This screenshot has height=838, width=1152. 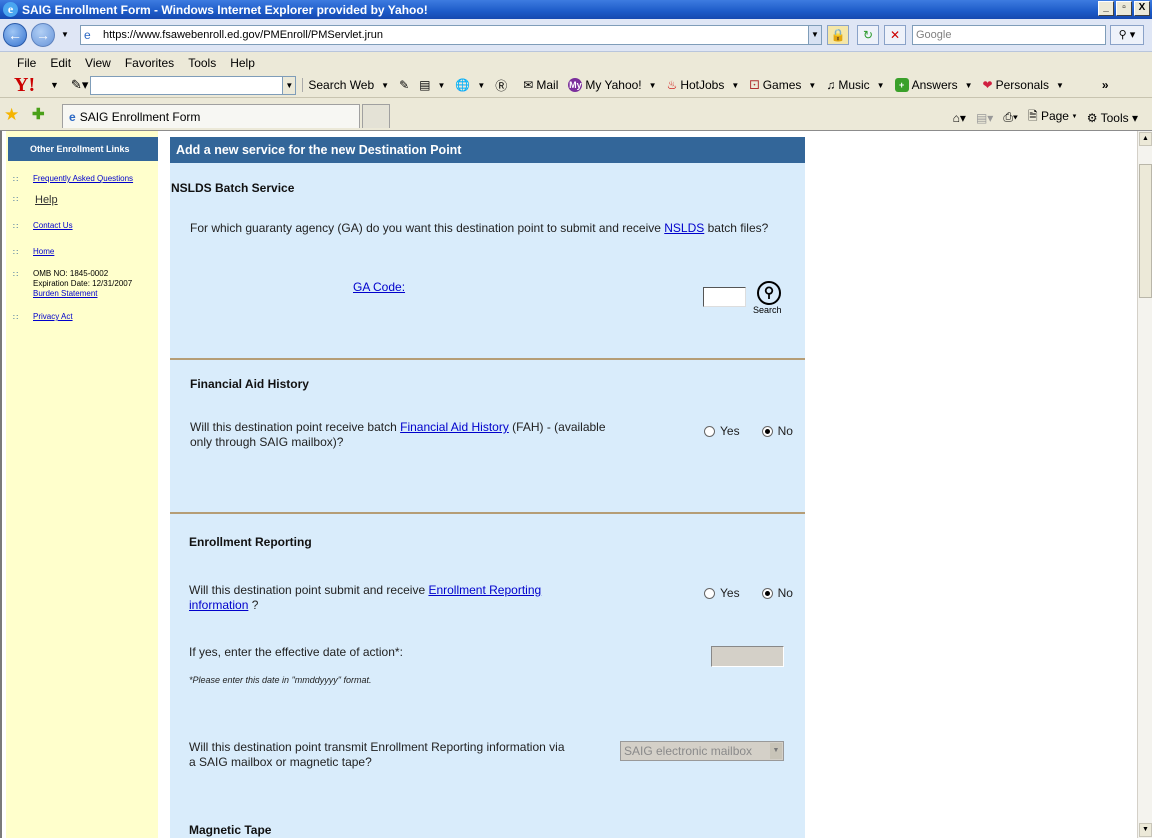 I want to click on personals-button: ❤ Personals ▼, so click(x=1023, y=85).